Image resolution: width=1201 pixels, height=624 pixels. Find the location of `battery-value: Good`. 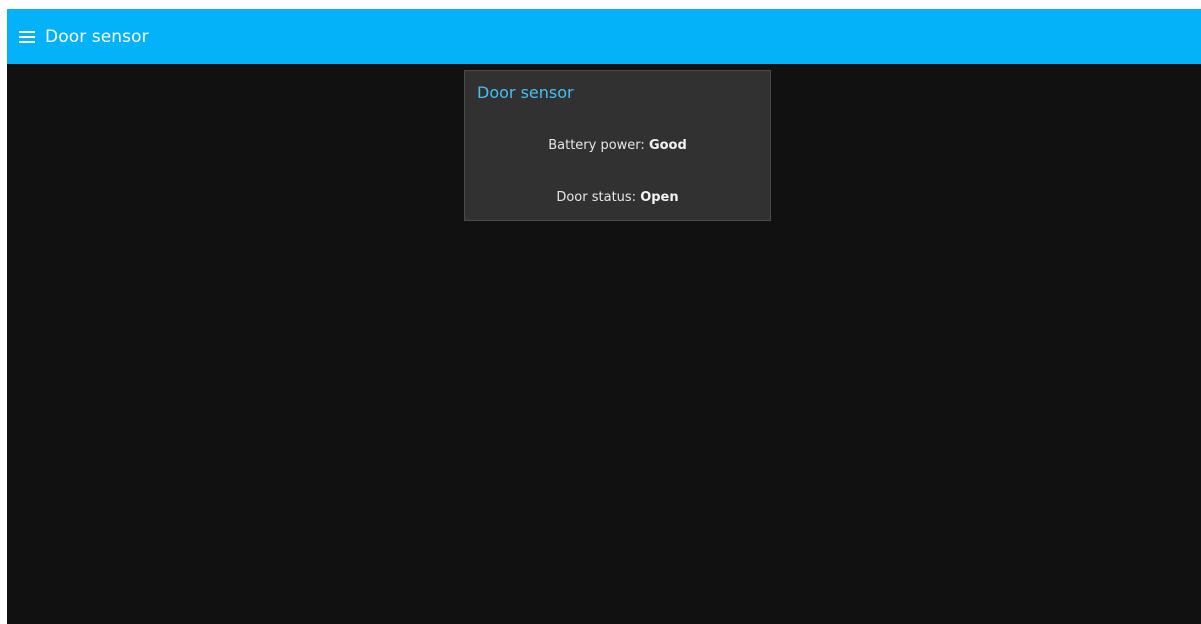

battery-value: Good is located at coordinates (667, 145).